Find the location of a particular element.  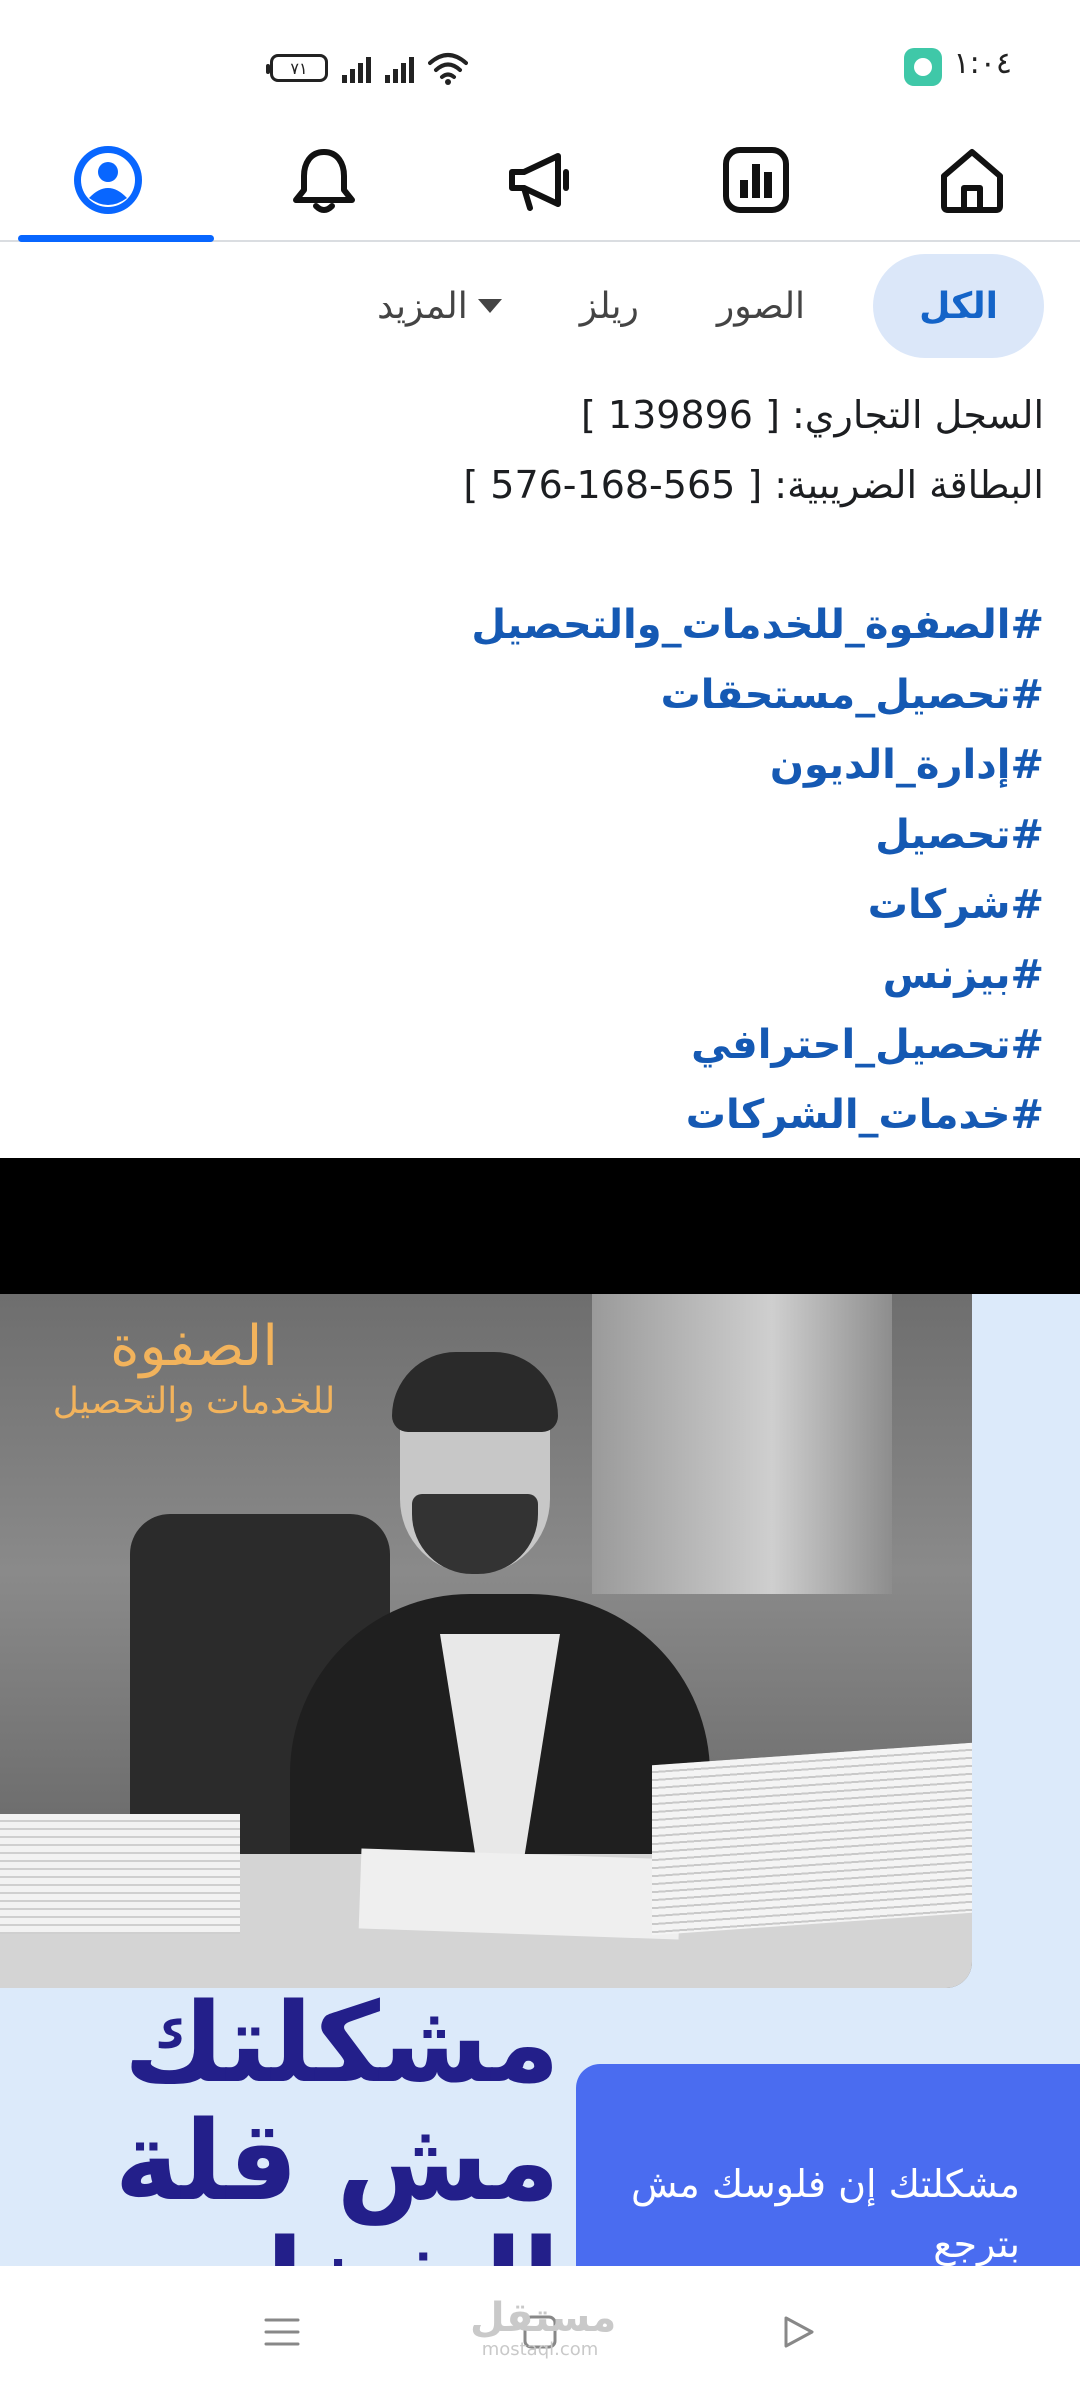

hashtag-link: #الصفوة_للخدمات_والتحصيل is located at coordinates (544, 625).